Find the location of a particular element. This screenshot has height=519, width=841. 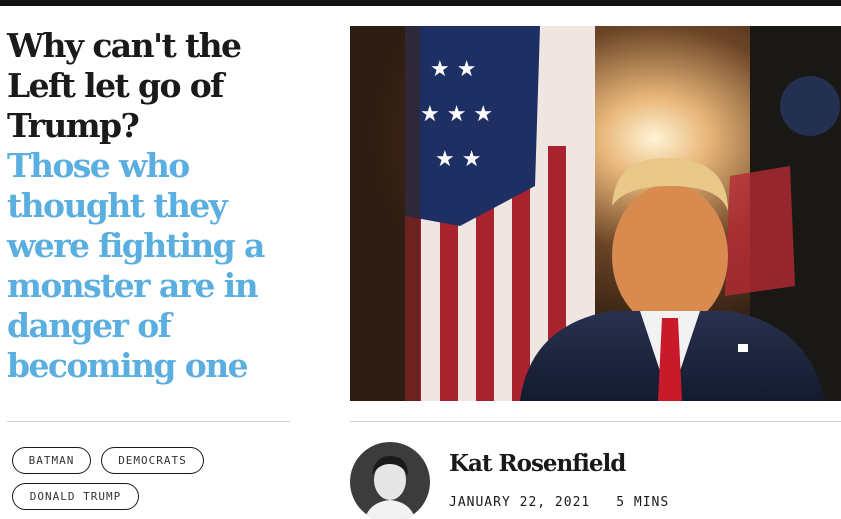

top-bar is located at coordinates (420, 3).